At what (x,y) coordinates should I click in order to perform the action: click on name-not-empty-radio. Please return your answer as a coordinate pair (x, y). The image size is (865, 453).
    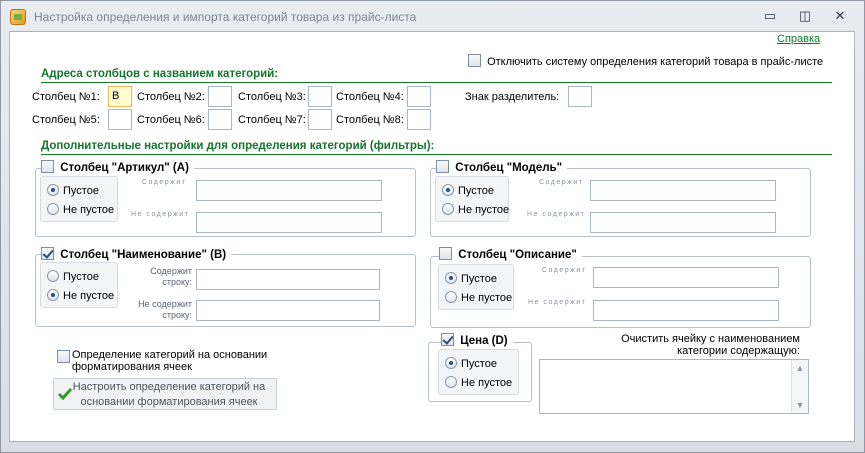
    Looking at the image, I should click on (53, 295).